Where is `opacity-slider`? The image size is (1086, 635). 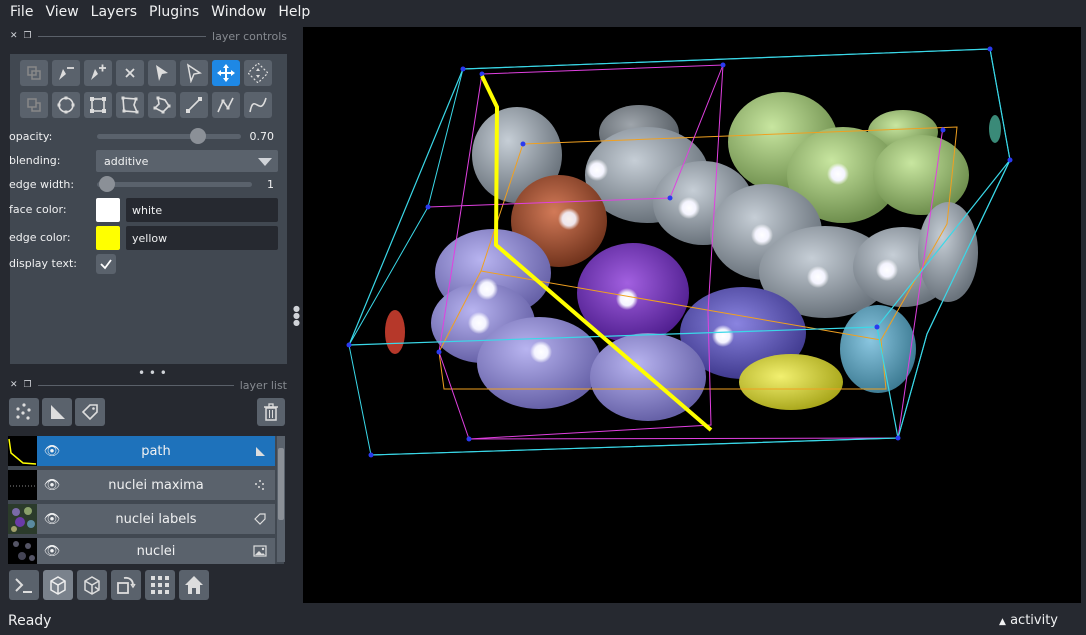
opacity-slider is located at coordinates (169, 136).